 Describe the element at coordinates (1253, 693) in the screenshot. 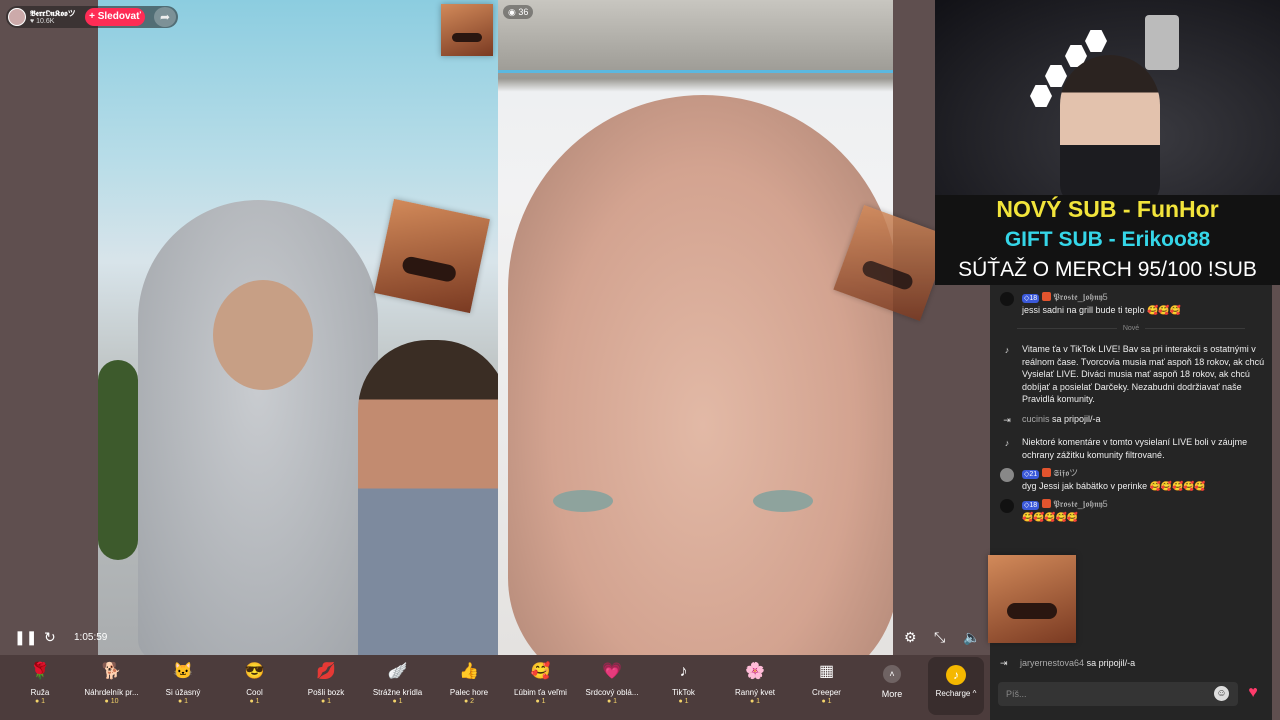

I see `heart-icon: ♥` at that location.